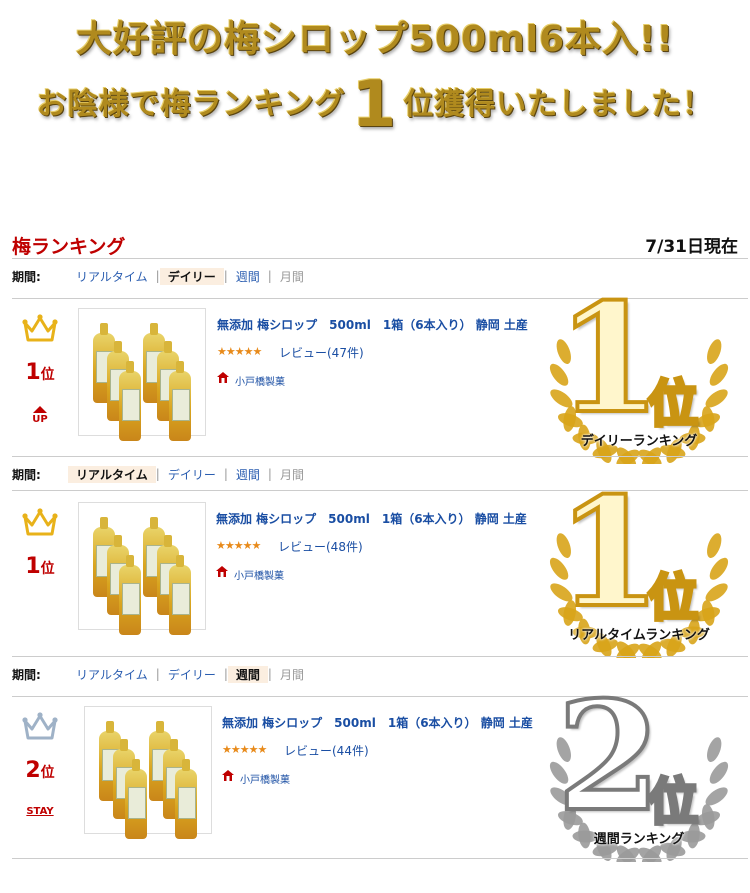 The width and height of the screenshot is (750, 893). What do you see at coordinates (639, 839) in the screenshot?
I see `badge-caption: 週間ランキング` at bounding box center [639, 839].